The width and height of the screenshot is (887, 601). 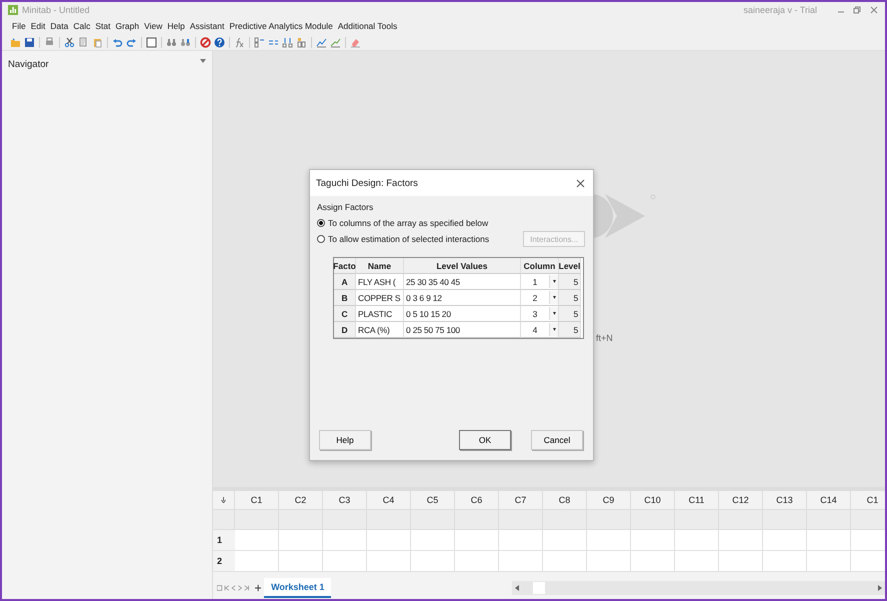 What do you see at coordinates (485, 440) in the screenshot?
I see `dialog-button: OK` at bounding box center [485, 440].